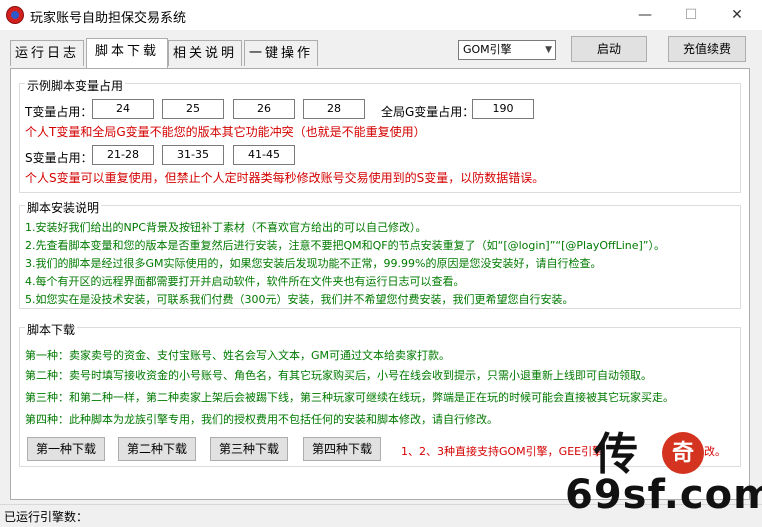 Image resolution: width=762 pixels, height=527 pixels. I want to click on download-button-4: 第四种下载, so click(342, 449).